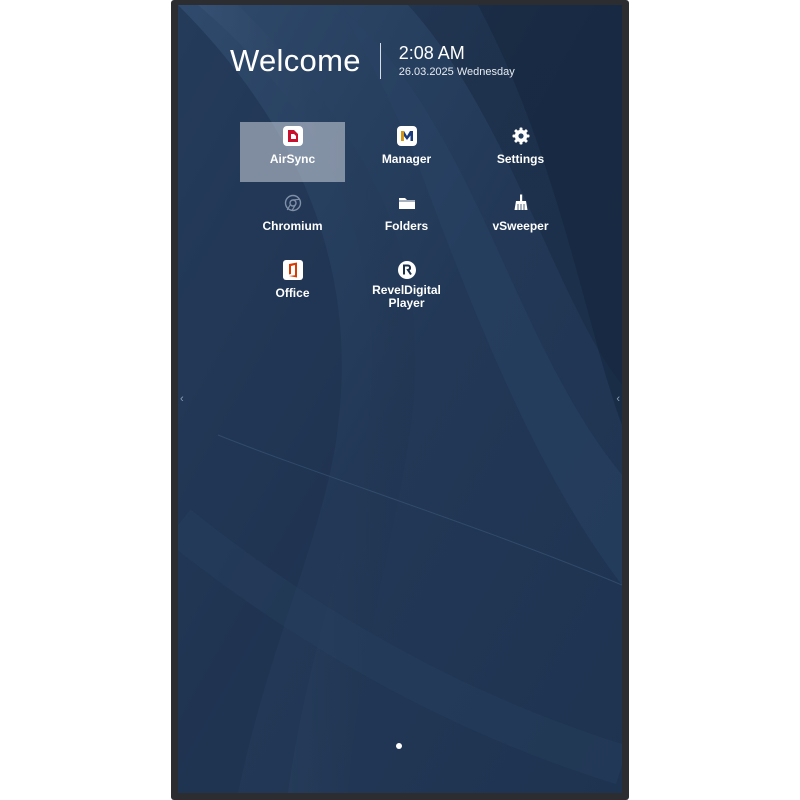 This screenshot has height=800, width=800. What do you see at coordinates (406, 159) in the screenshot?
I see `app-label: Manager` at bounding box center [406, 159].